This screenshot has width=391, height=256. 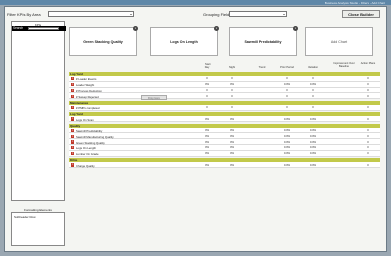 I want to click on column-header: Variation, so click(x=313, y=67).